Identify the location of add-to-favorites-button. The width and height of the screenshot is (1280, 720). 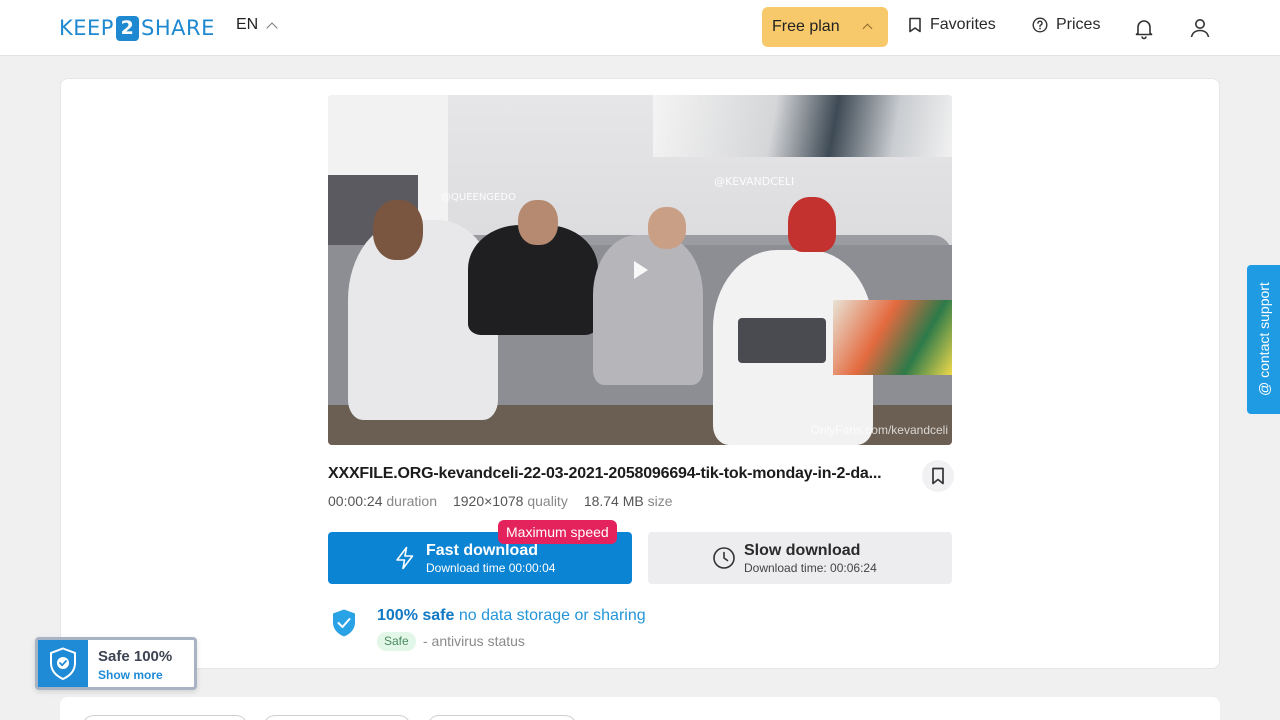
(938, 476).